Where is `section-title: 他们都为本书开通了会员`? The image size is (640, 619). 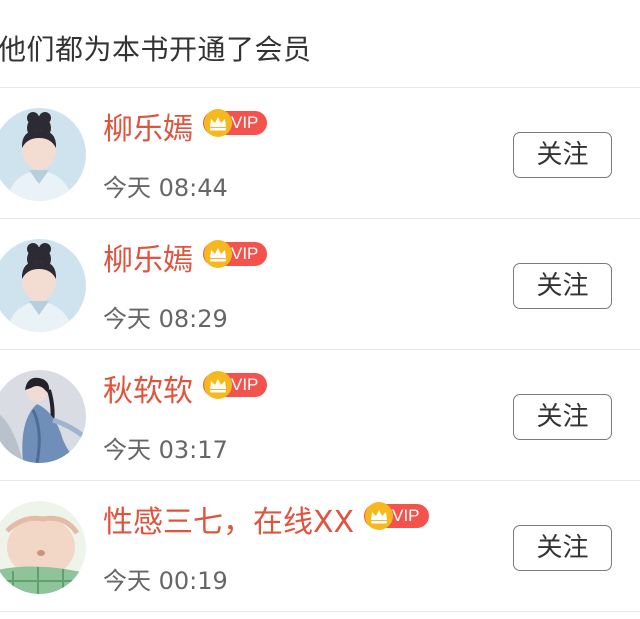
section-title: 他们都为本书开通了会员 is located at coordinates (156, 49).